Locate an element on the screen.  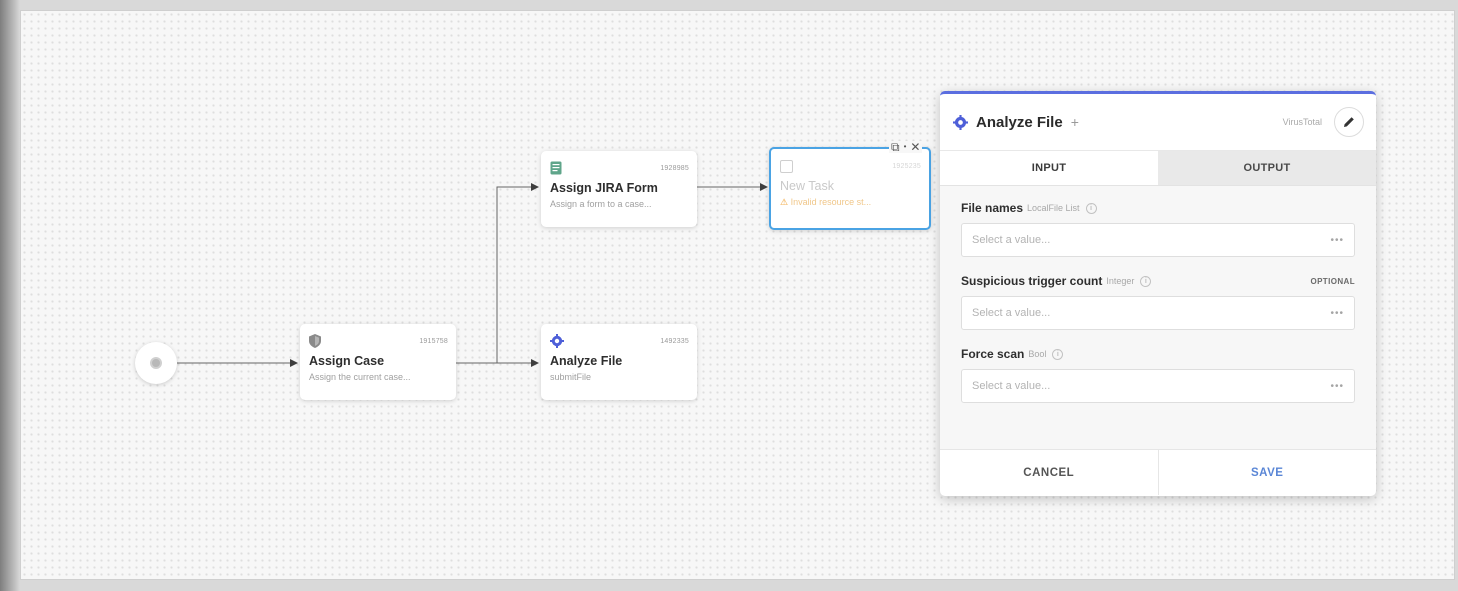
pencil-icon is located at coordinates (1349, 122).